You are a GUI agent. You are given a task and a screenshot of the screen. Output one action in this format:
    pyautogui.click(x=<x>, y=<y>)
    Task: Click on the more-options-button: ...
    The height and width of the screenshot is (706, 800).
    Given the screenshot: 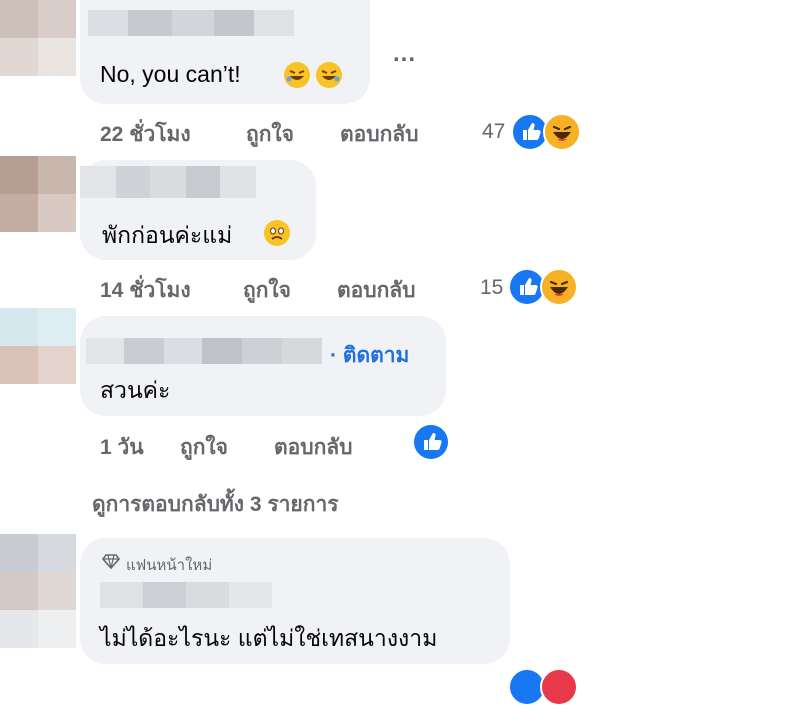 What is the action you would take?
    pyautogui.click(x=404, y=54)
    